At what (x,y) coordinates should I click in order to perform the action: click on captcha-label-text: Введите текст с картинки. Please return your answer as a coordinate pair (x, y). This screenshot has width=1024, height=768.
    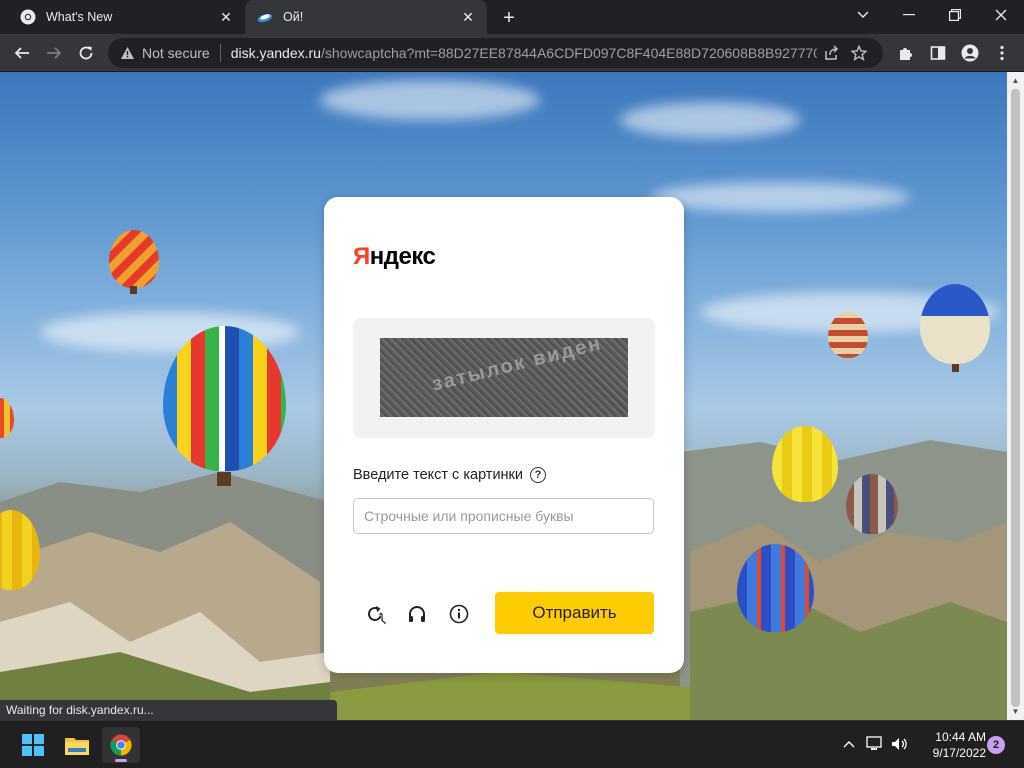
    Looking at the image, I should click on (438, 475).